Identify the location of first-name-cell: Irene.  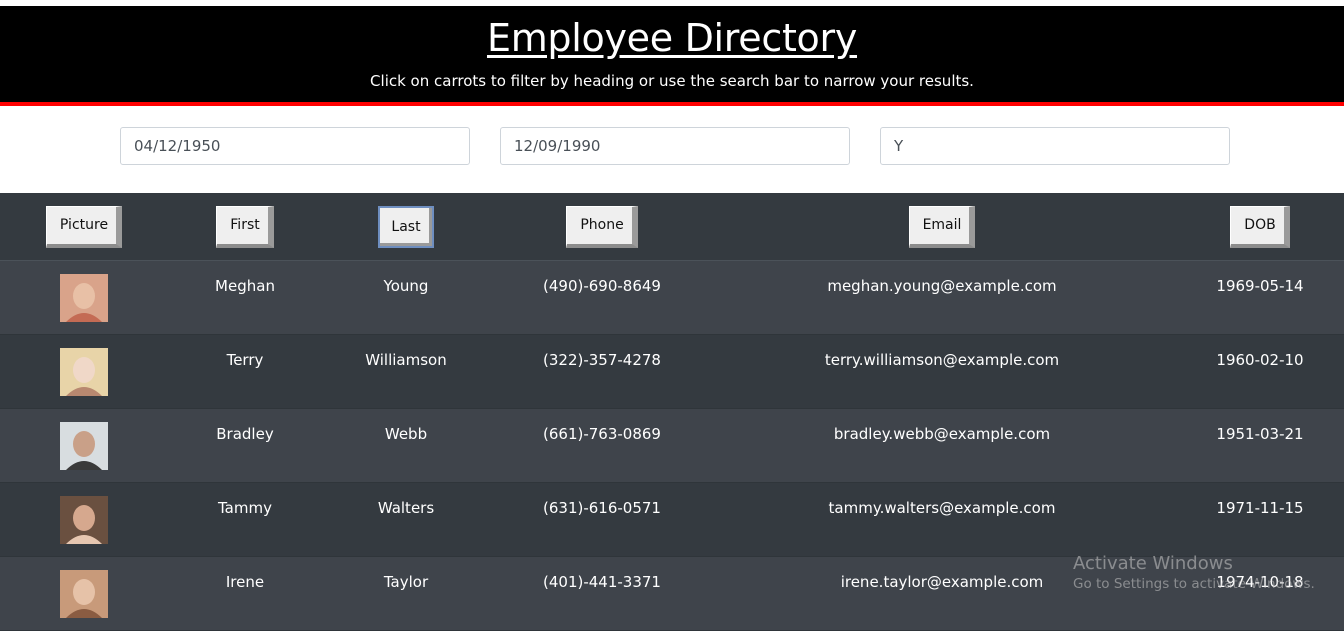
(245, 582).